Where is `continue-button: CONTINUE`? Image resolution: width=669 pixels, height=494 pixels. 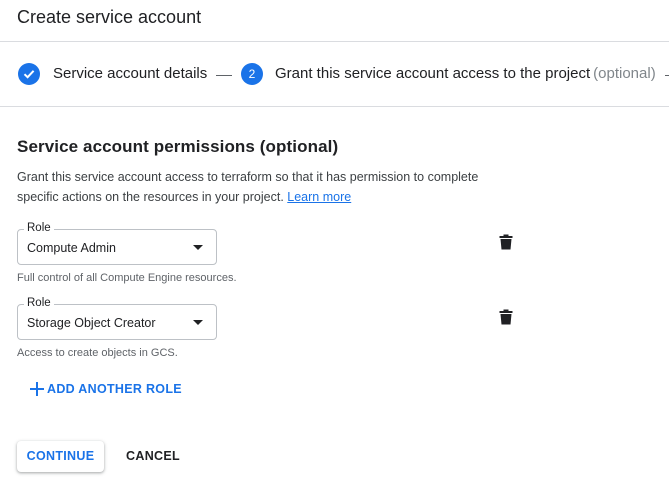
continue-button: CONTINUE is located at coordinates (60, 456).